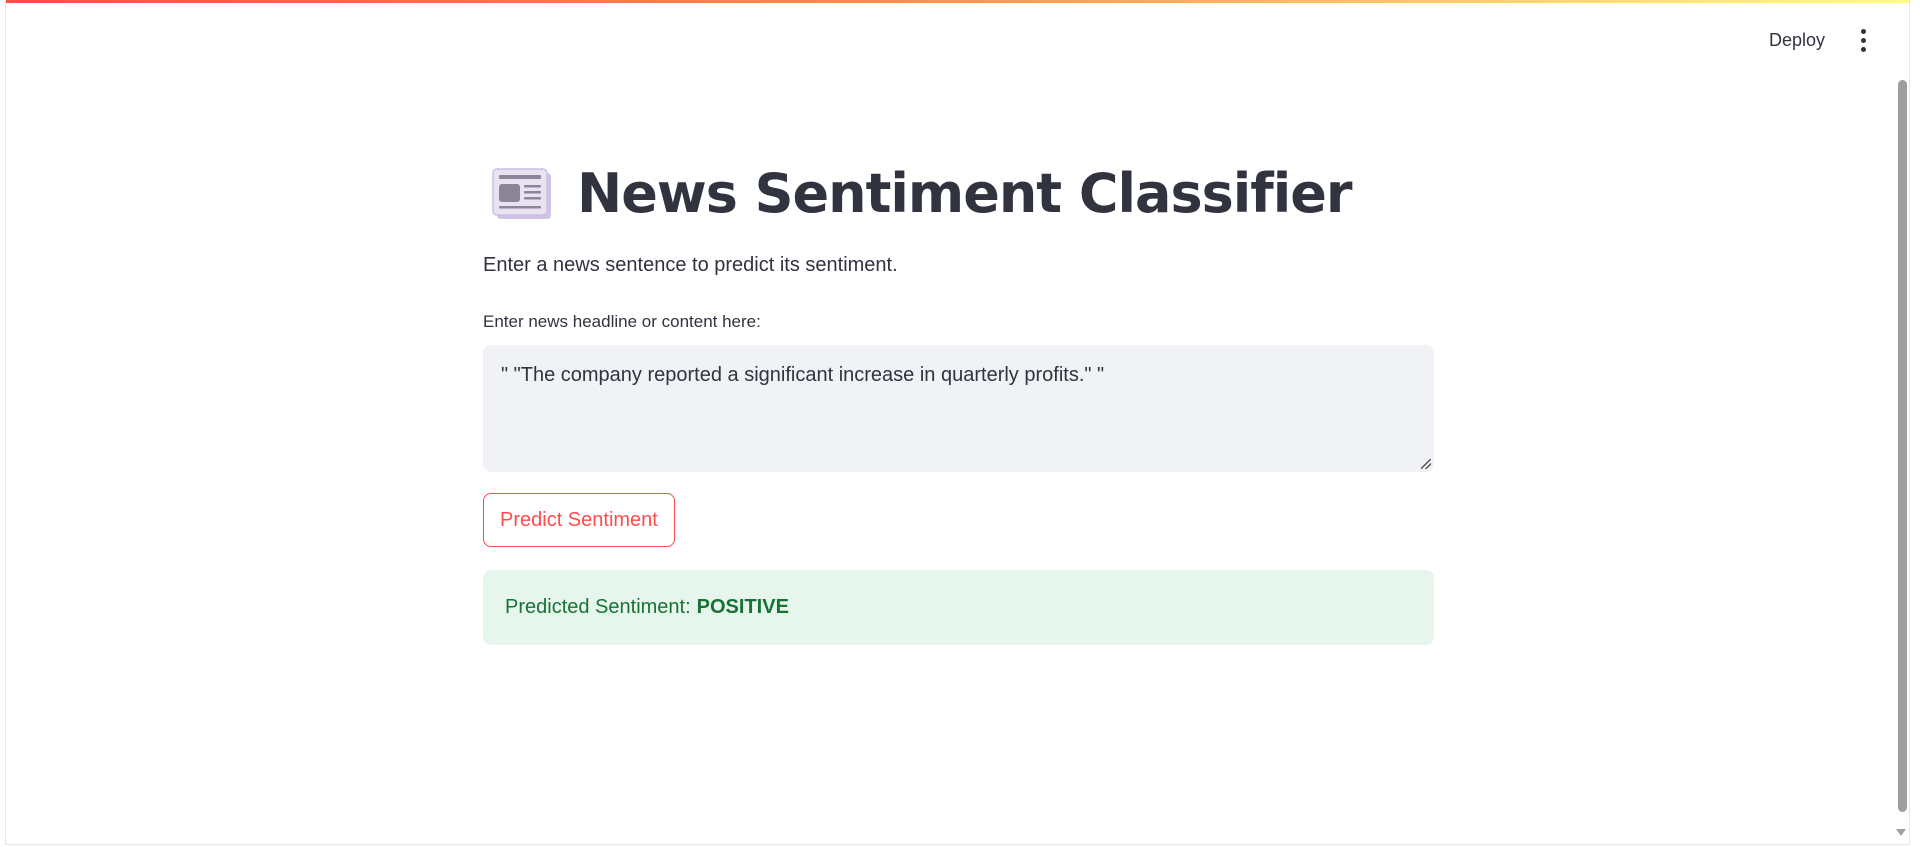 The image size is (1920, 847). What do you see at coordinates (1902, 446) in the screenshot?
I see `vertical-scrollbar-thumb` at bounding box center [1902, 446].